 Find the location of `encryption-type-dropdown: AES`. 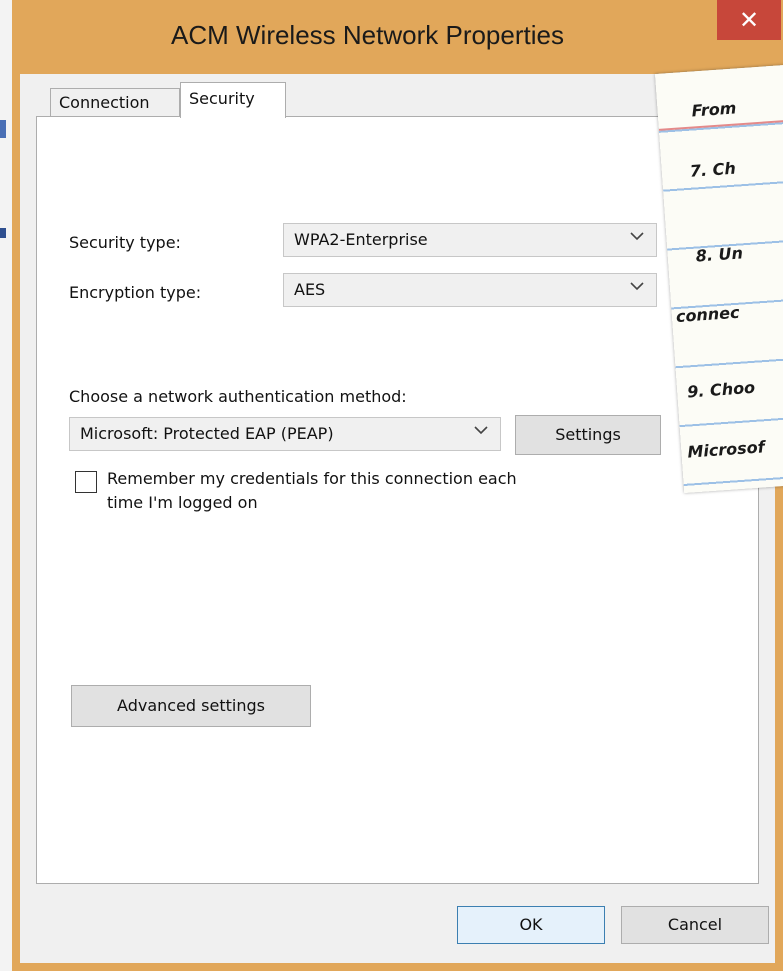

encryption-type-dropdown: AES is located at coordinates (470, 290).